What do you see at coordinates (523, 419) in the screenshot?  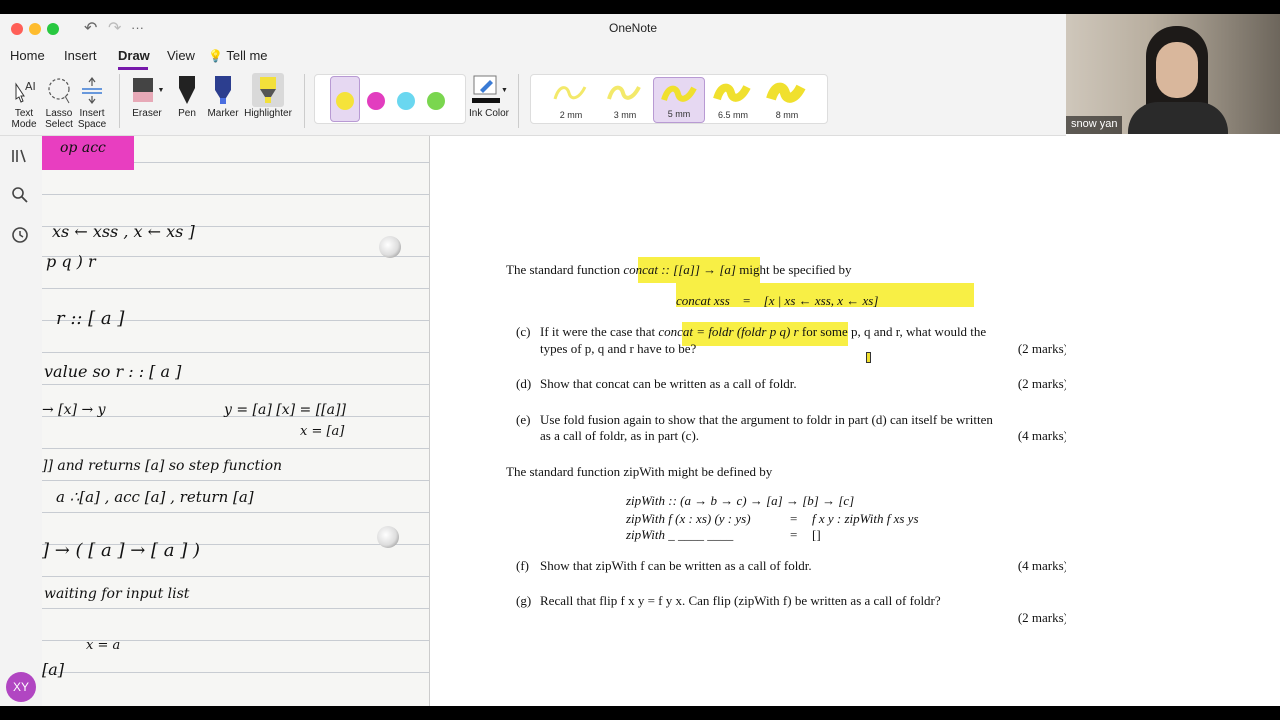 I see `question-e-label: (e)` at bounding box center [523, 419].